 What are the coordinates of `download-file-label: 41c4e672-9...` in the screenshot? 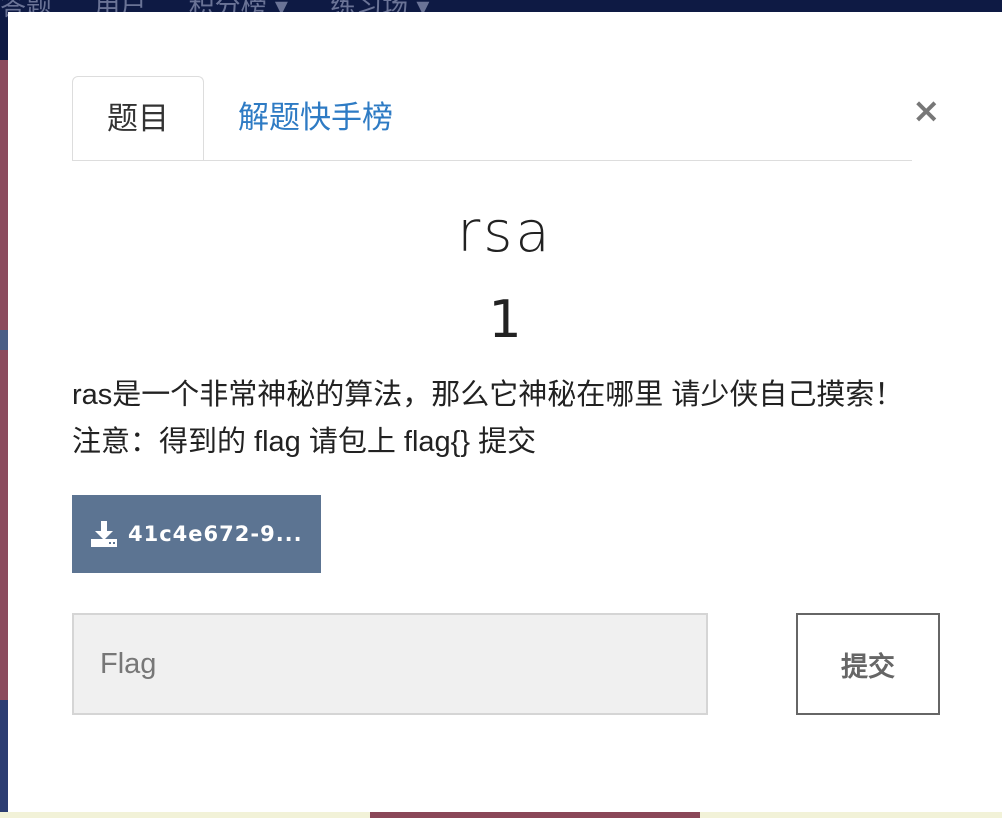 It's located at (215, 534).